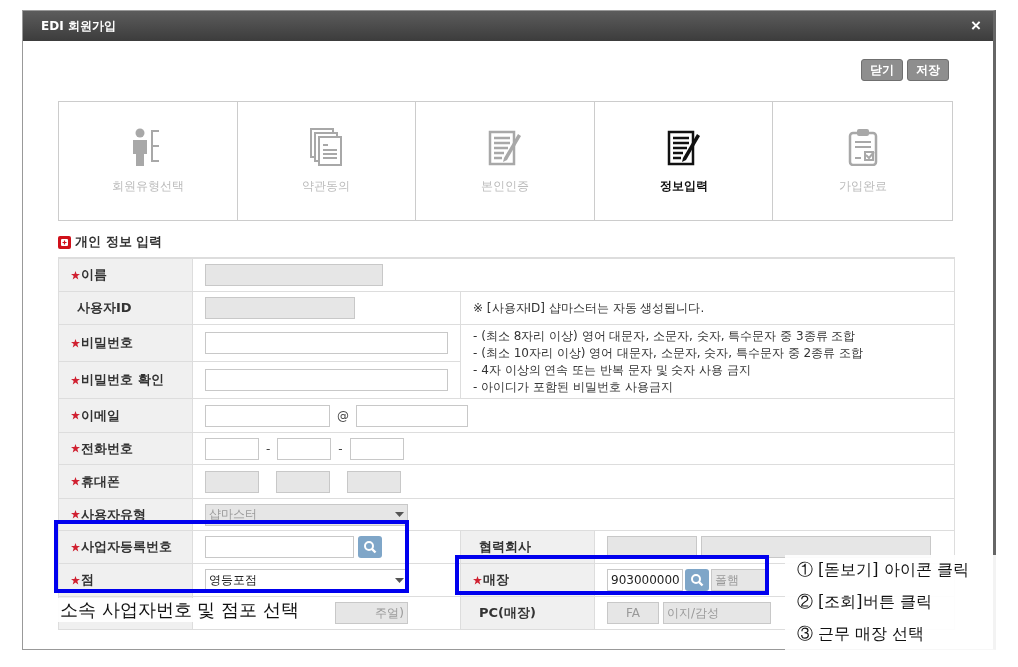 This screenshot has height=667, width=1018. Describe the element at coordinates (267, 415) in the screenshot. I see `email-id-field` at that location.